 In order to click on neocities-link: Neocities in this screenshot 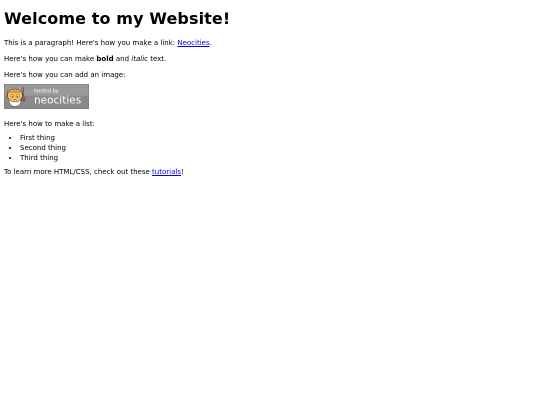, I will do `click(193, 43)`.